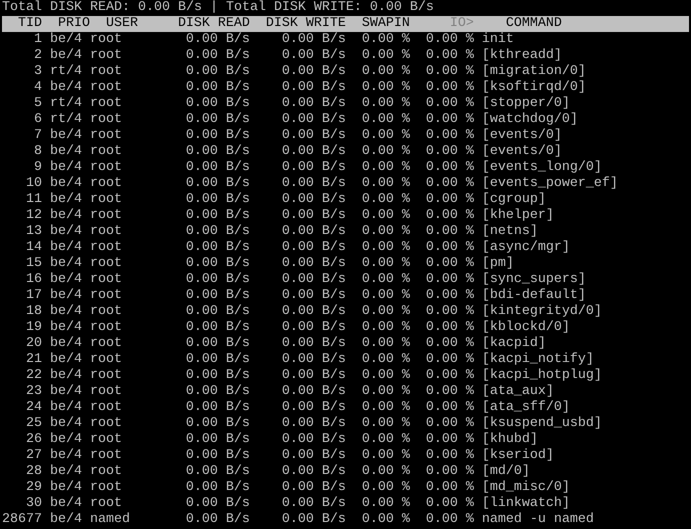 The image size is (691, 529). I want to click on tid-cell: 22, so click(34, 375).